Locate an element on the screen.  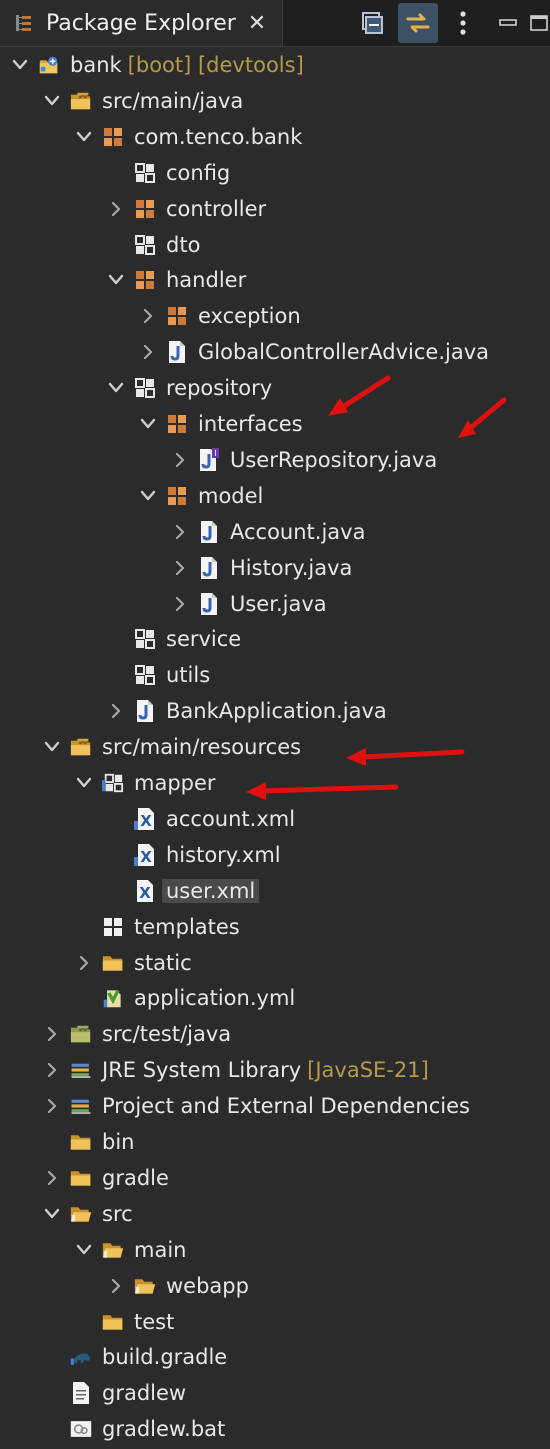
arrow-to-mapper is located at coordinates (322, 791).